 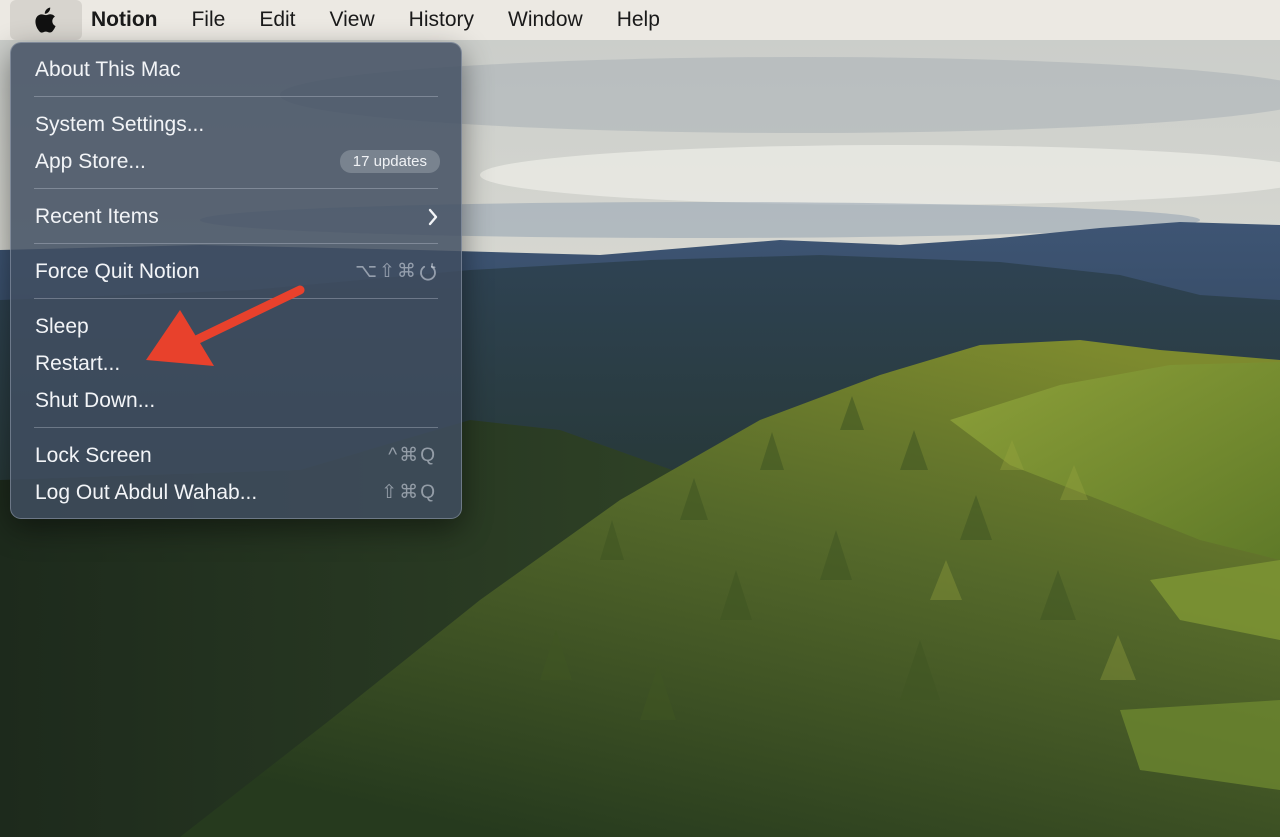 What do you see at coordinates (433, 217) in the screenshot?
I see `chevron-right-icon` at bounding box center [433, 217].